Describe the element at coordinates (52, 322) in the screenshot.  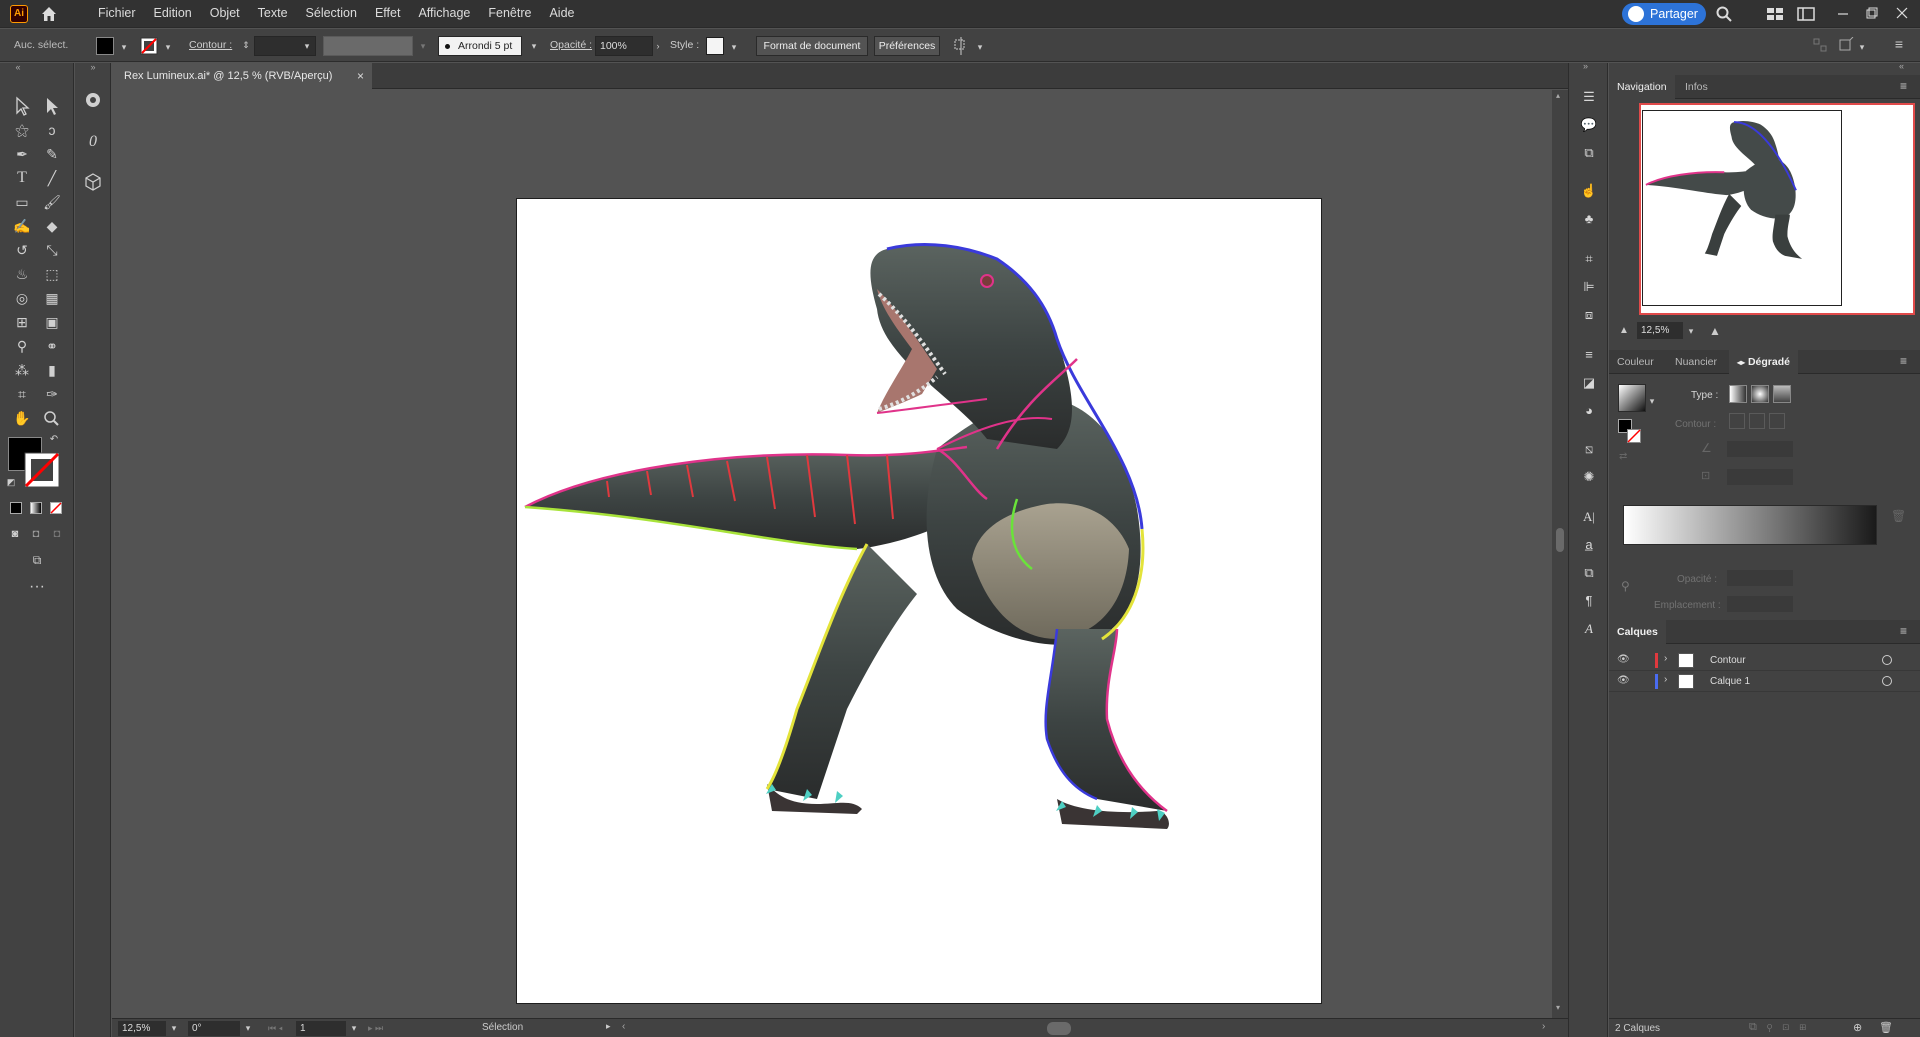
I see `gradient-tool-icon: ▣` at that location.